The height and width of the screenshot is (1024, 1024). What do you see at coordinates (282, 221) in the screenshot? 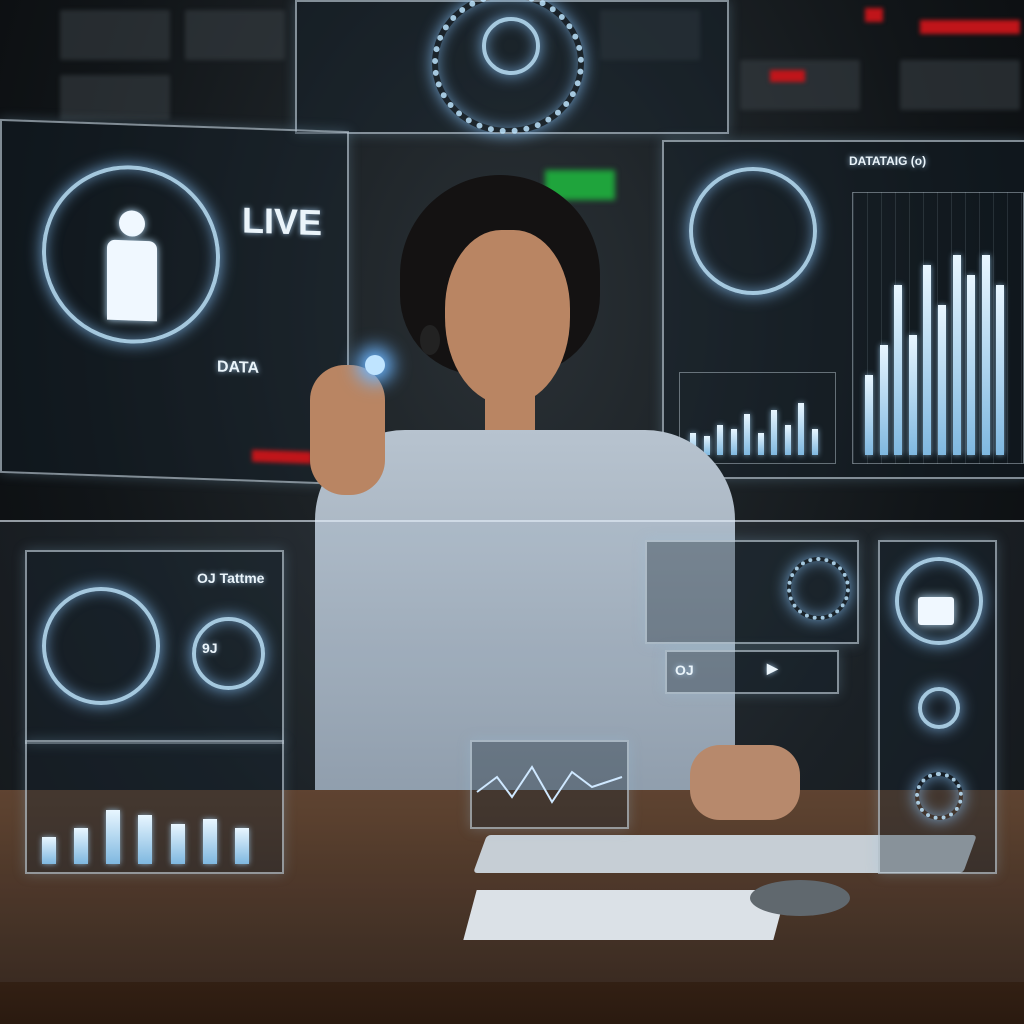
I see `live-label: LIVE` at bounding box center [282, 221].